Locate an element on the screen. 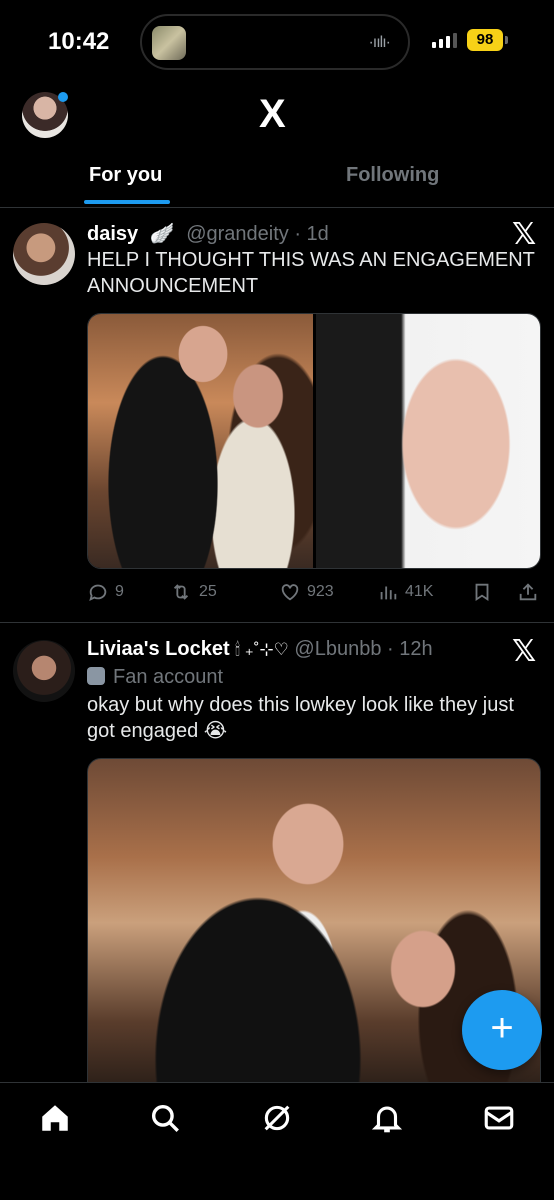 The width and height of the screenshot is (554, 1200). audio-waveform-icon: ·ıılı· is located at coordinates (379, 42).